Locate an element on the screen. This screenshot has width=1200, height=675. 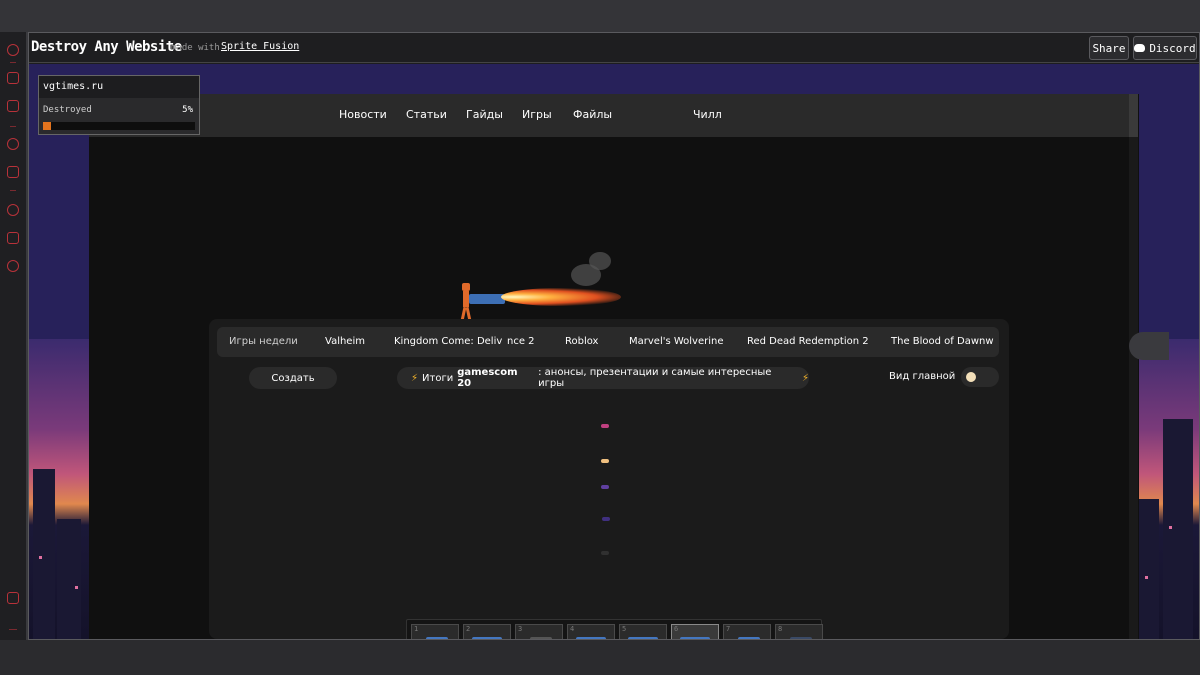
nav-games: Игры is located at coordinates (537, 114).